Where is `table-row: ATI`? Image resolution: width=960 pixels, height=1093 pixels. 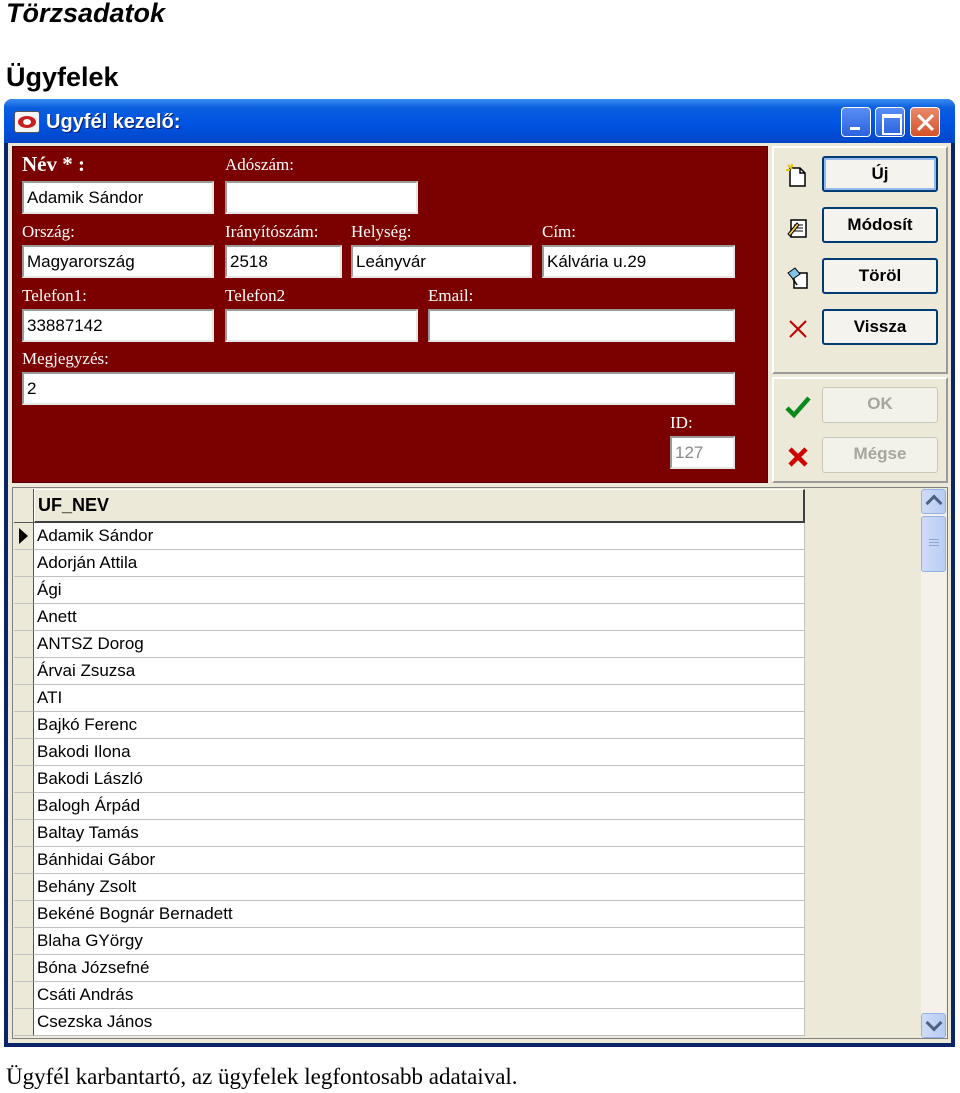
table-row: ATI is located at coordinates (409, 698).